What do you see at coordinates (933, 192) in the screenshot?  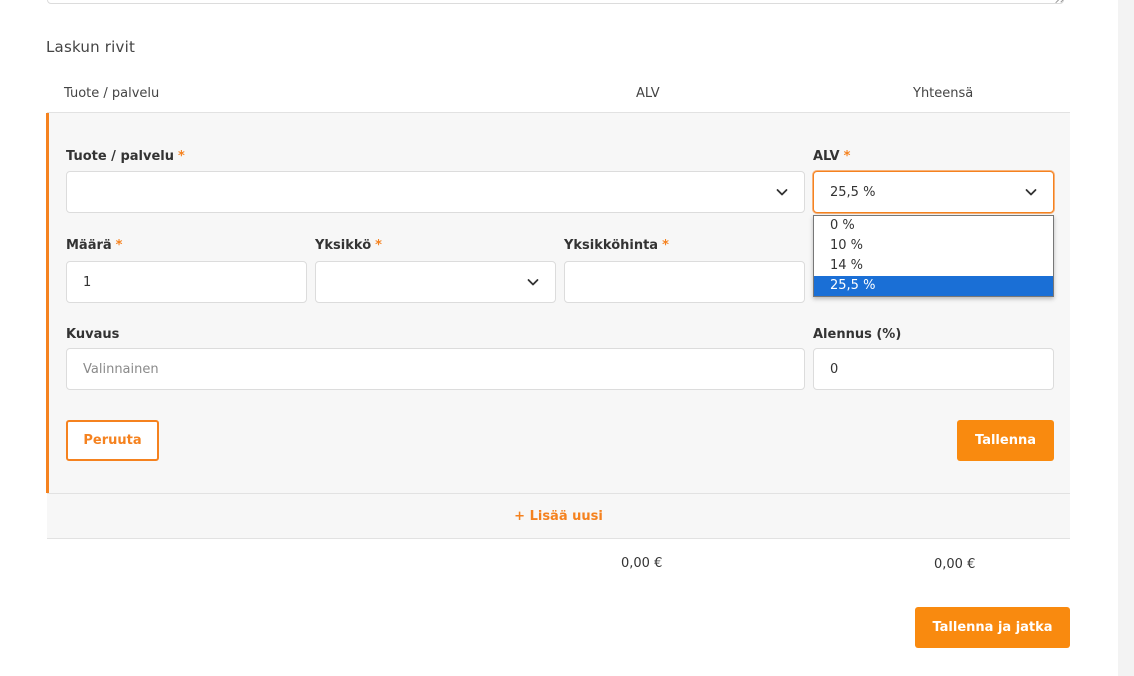 I see `vat-select: 25,5 %` at bounding box center [933, 192].